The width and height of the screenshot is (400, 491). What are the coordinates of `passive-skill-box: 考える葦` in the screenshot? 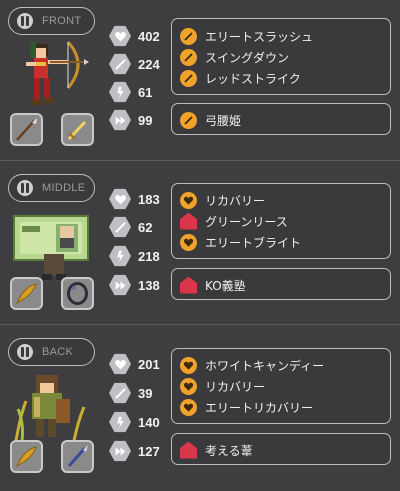 It's located at (281, 449).